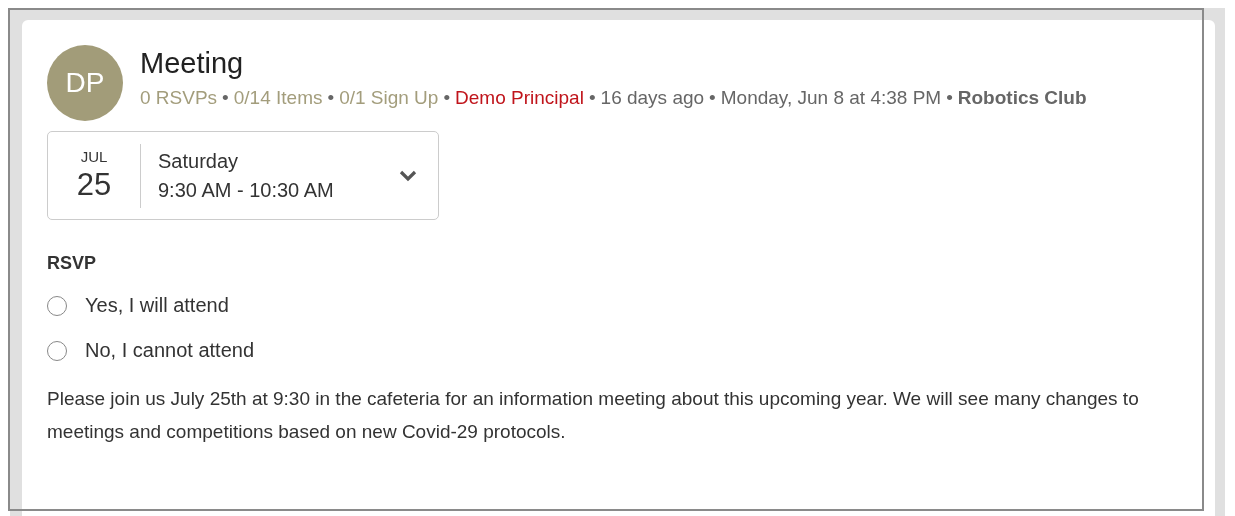  What do you see at coordinates (72, 263) in the screenshot?
I see `rsvp-heading: RSVP` at bounding box center [72, 263].